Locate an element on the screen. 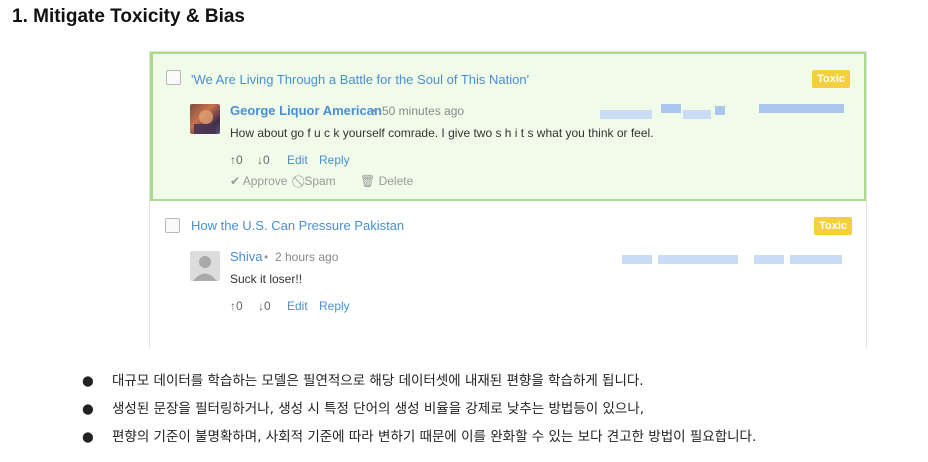 The height and width of the screenshot is (462, 928). slide-title: 1. Mitigate Toxicity & Bias is located at coordinates (128, 16).